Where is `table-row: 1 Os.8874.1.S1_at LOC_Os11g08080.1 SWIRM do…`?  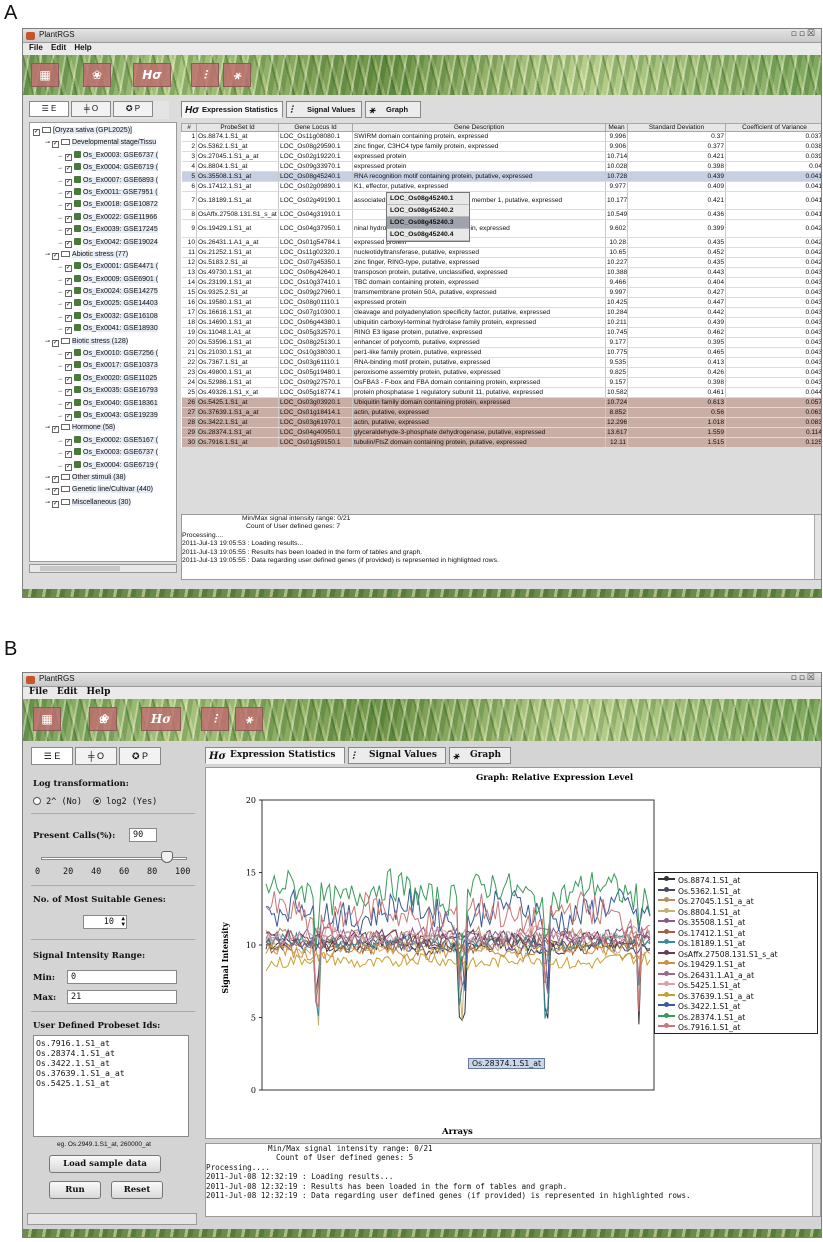 table-row: 1 Os.8874.1.S1_at LOC_Os11g08080.1 SWIRM do… is located at coordinates (501, 136).